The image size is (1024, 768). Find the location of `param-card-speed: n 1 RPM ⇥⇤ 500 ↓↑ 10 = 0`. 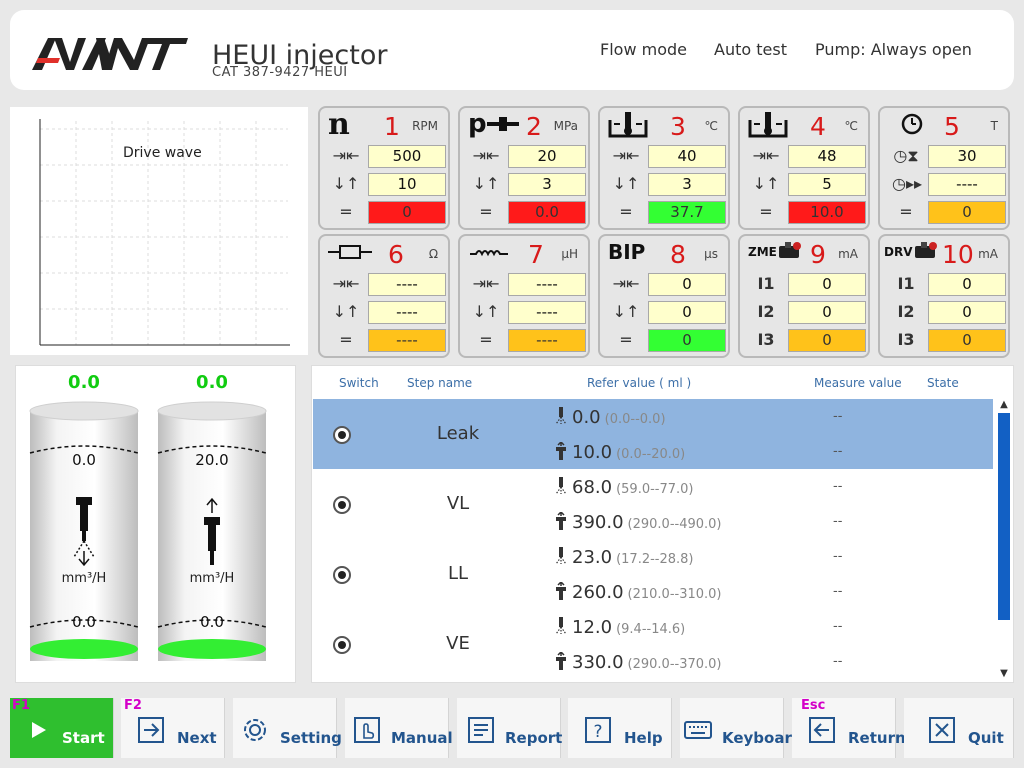

param-card-speed: n 1 RPM ⇥⇤ 500 ↓↑ 10 = 0 is located at coordinates (384, 168).